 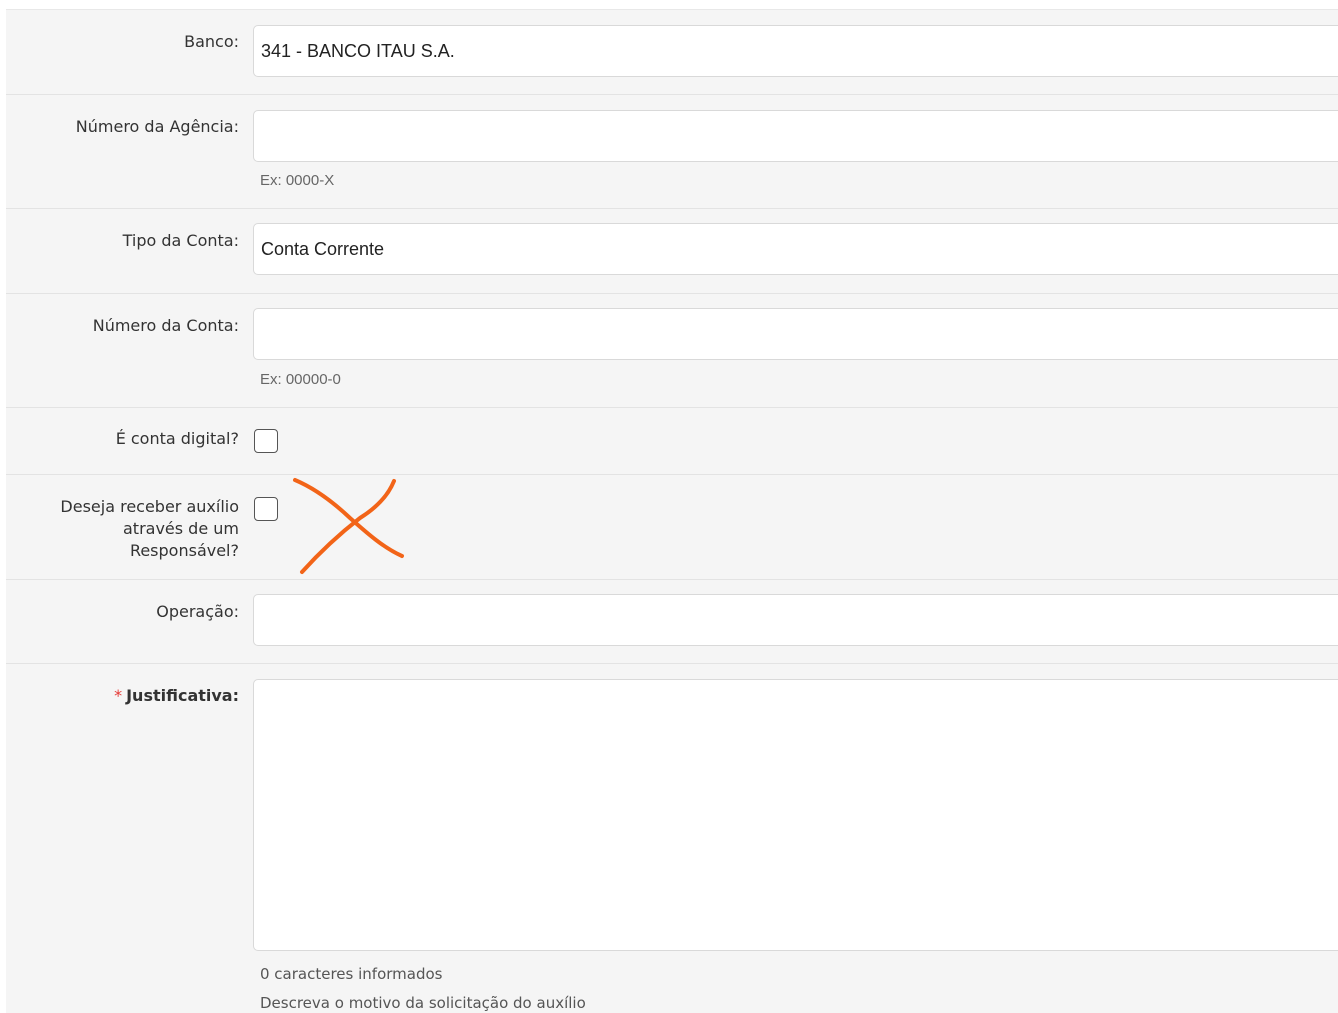 I want to click on banco-row: Banco: 341 - BANCO ITAU S.A., so click(x=672, y=52).